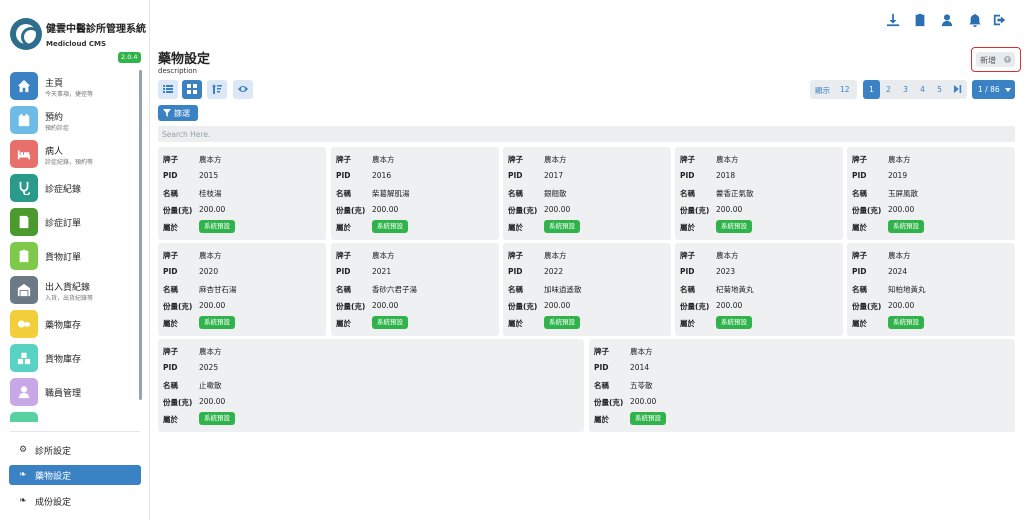  I want to click on medicine-card: 牌子 農本方 PID 2017 名稱 銀翹散 份量(克) 200.00 屬於 系統預設, so click(587, 193).